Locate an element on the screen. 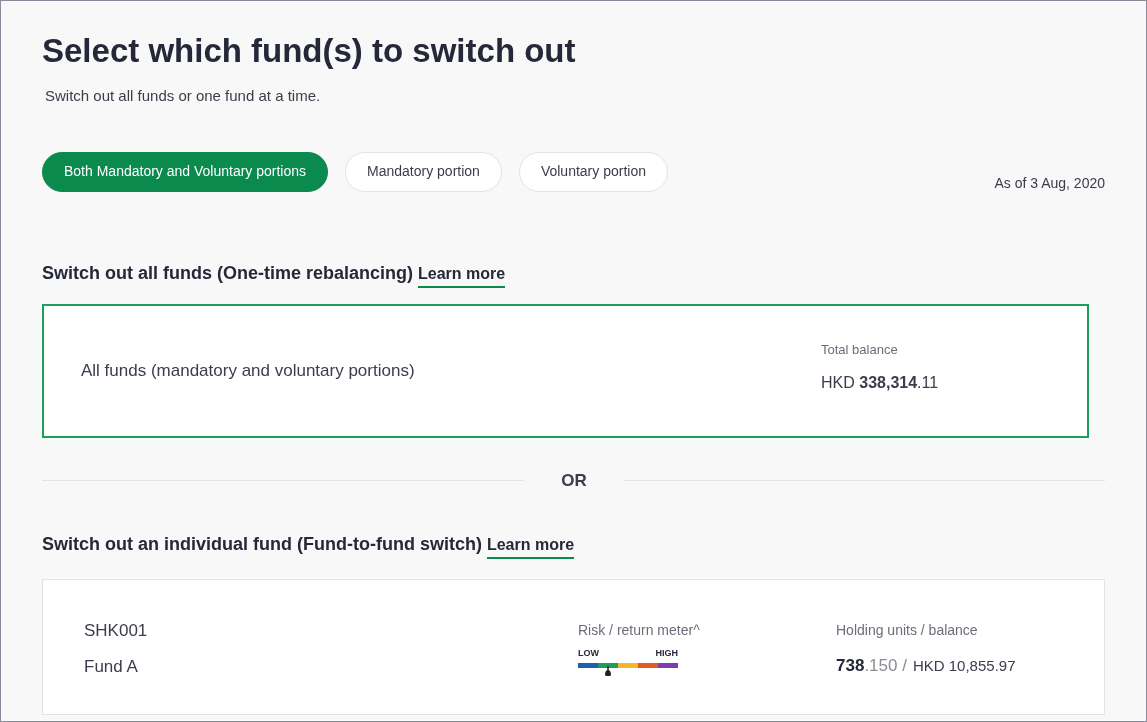  portion-tab: Voluntary portion is located at coordinates (593, 171).